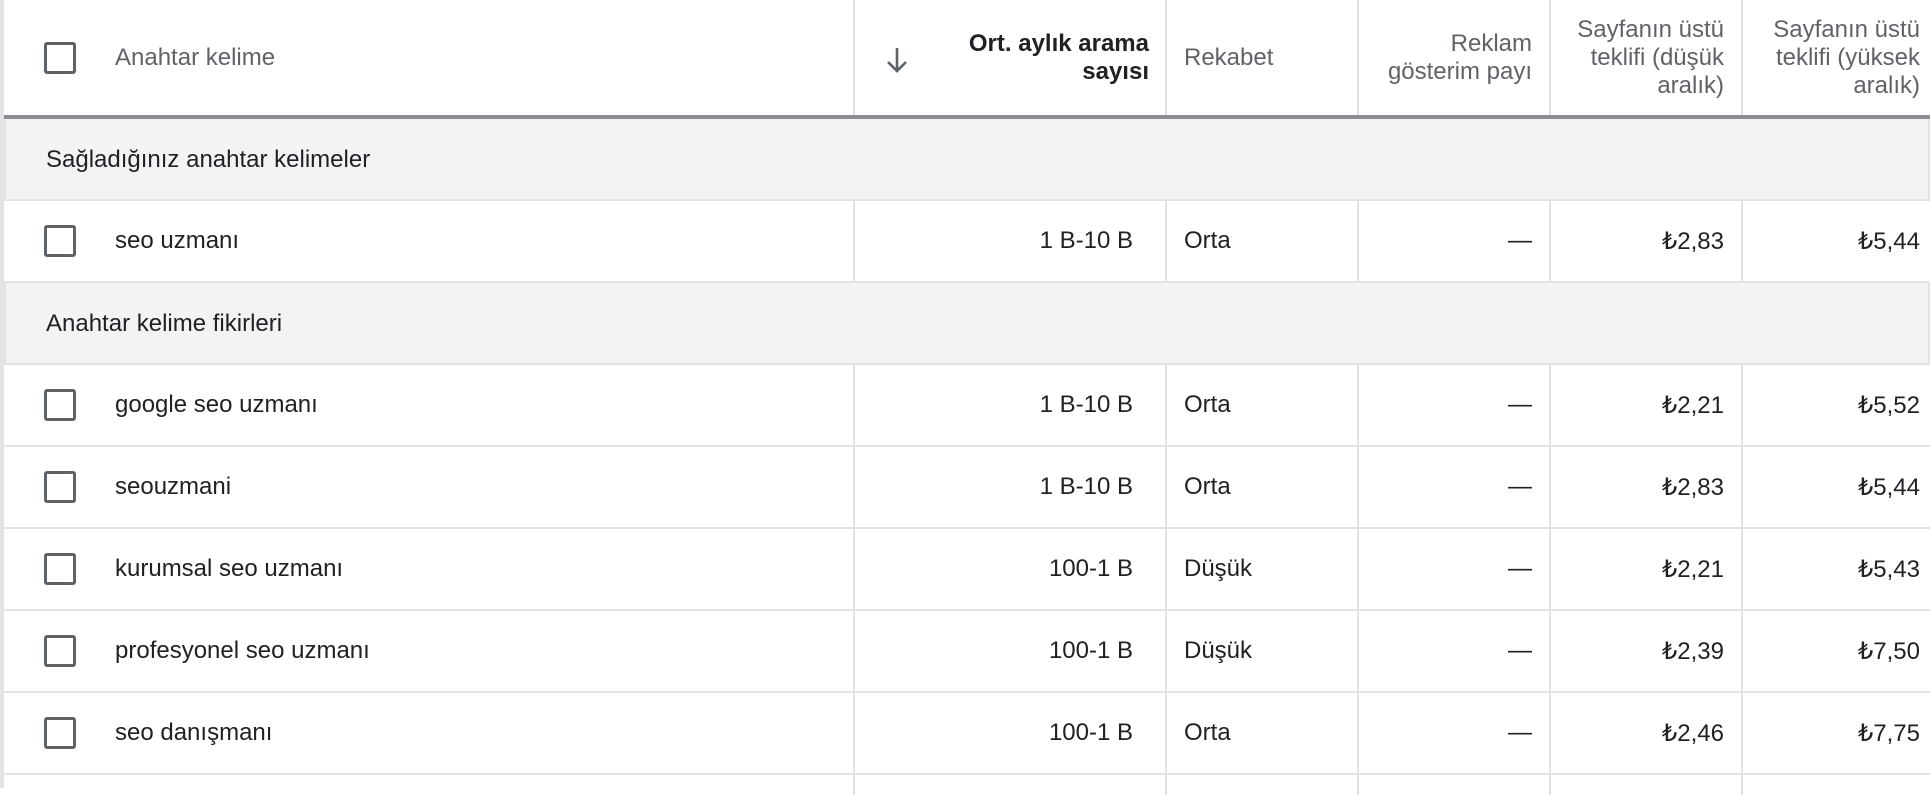 Image resolution: width=1930 pixels, height=795 pixels. Describe the element at coordinates (429, 57) in the screenshot. I see `header-keyword: Anahtar kelime` at that location.